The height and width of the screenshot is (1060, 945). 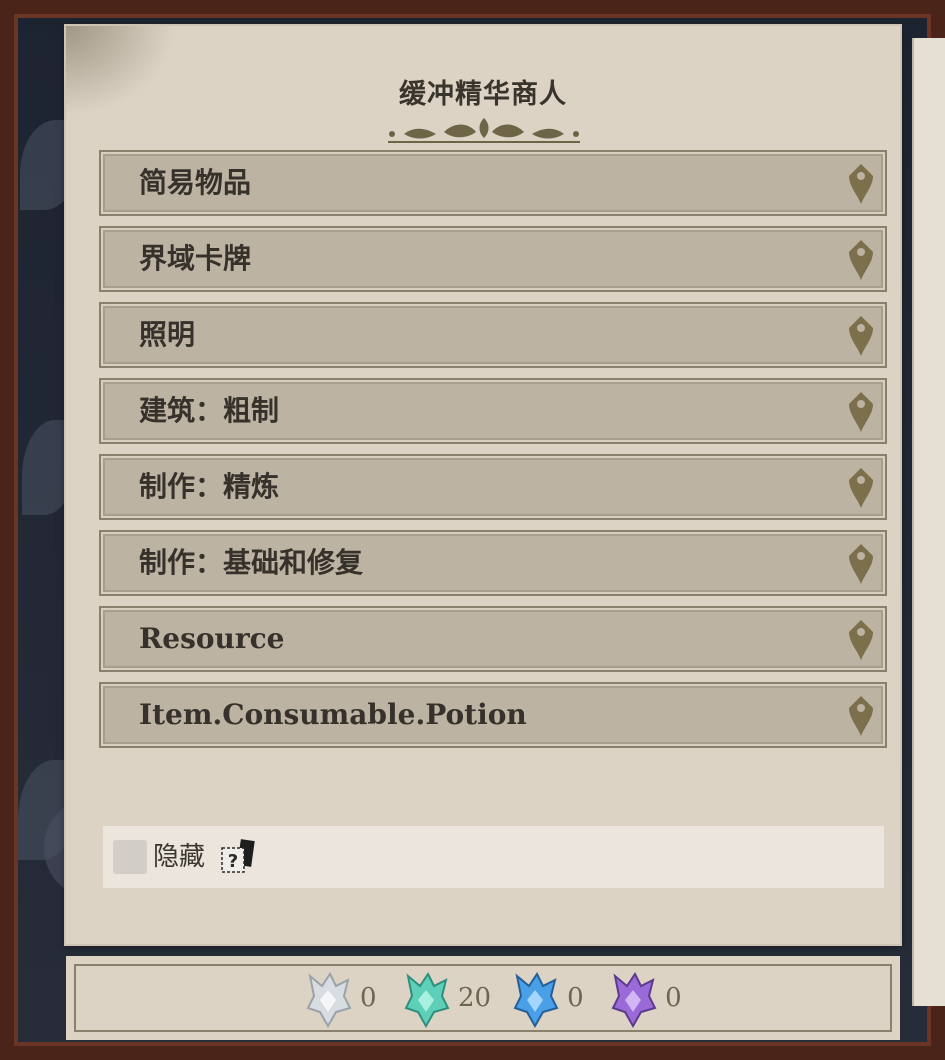 What do you see at coordinates (167, 334) in the screenshot?
I see `category-label: 照明` at bounding box center [167, 334].